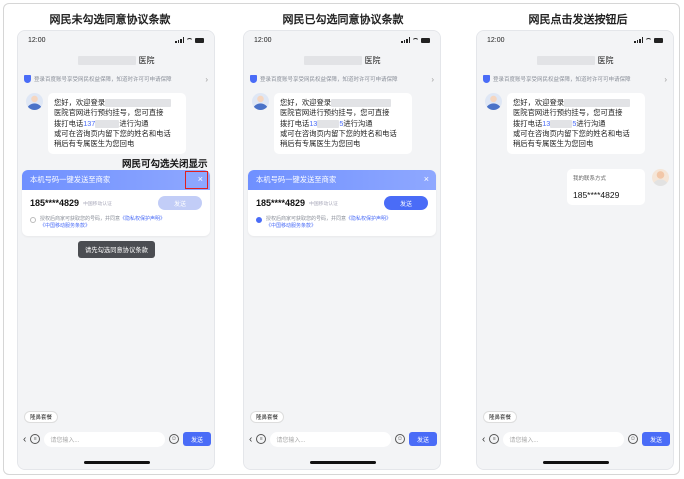 This screenshot has width=684, height=479. I want to click on agreement-text: 授权后商家可获取您的号码，并同意《隐私权保护声明》《中国移动服务条款》, so click(328, 223).